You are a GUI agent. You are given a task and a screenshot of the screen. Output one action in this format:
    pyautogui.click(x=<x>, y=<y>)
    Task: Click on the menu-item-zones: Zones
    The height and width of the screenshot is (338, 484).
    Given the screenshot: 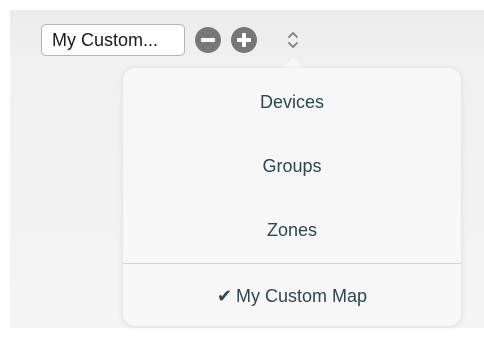 What is the action you would take?
    pyautogui.click(x=292, y=230)
    